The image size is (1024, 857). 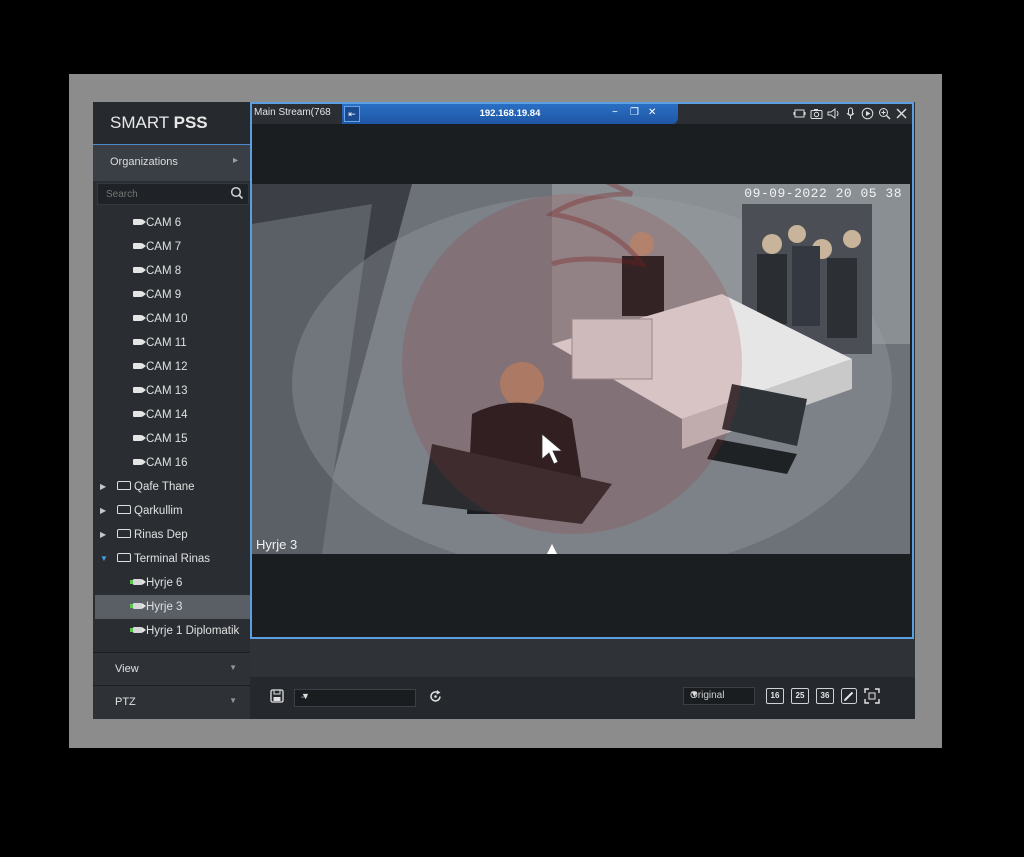 I want to click on search-input, so click(x=161, y=194).